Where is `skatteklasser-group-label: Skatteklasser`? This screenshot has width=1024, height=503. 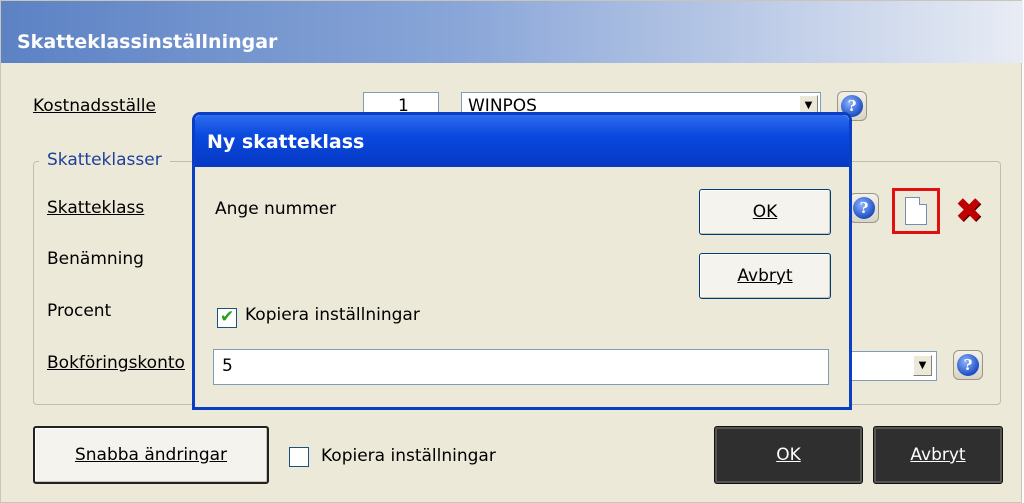
skatteklasser-group-label: Skatteklasser is located at coordinates (104, 160).